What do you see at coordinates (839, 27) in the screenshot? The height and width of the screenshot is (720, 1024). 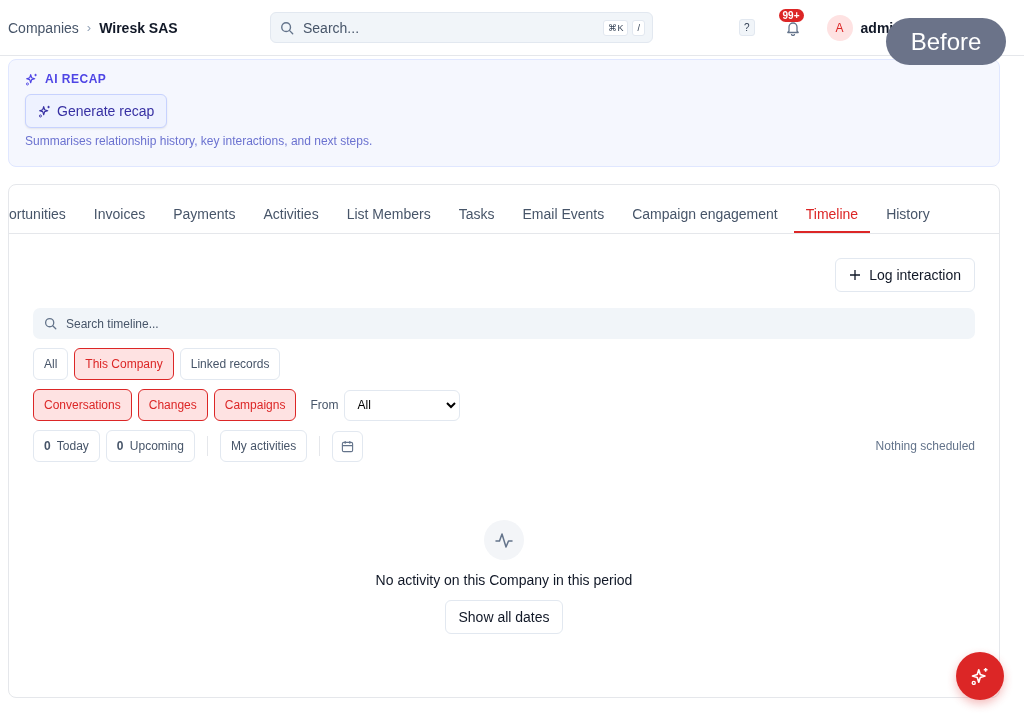 I see `avatar: A` at bounding box center [839, 27].